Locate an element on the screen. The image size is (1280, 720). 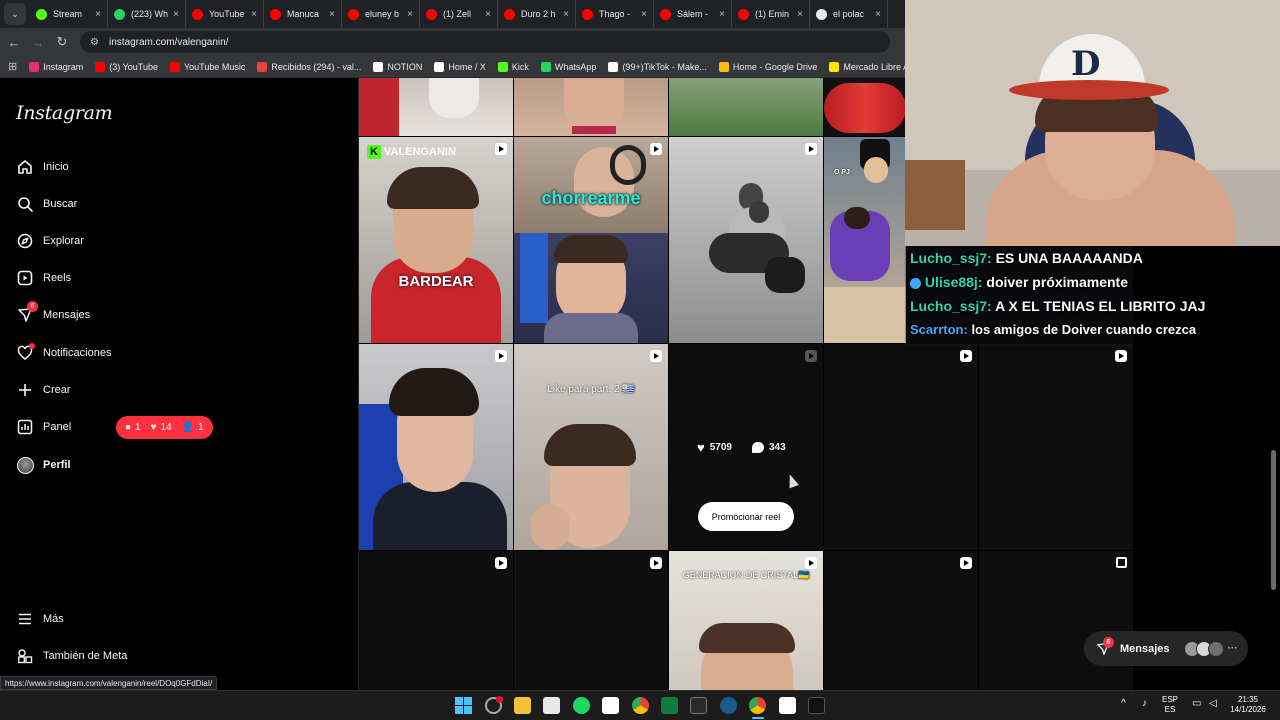
browser-tab: Manuca × is located at coordinates (303, 14).